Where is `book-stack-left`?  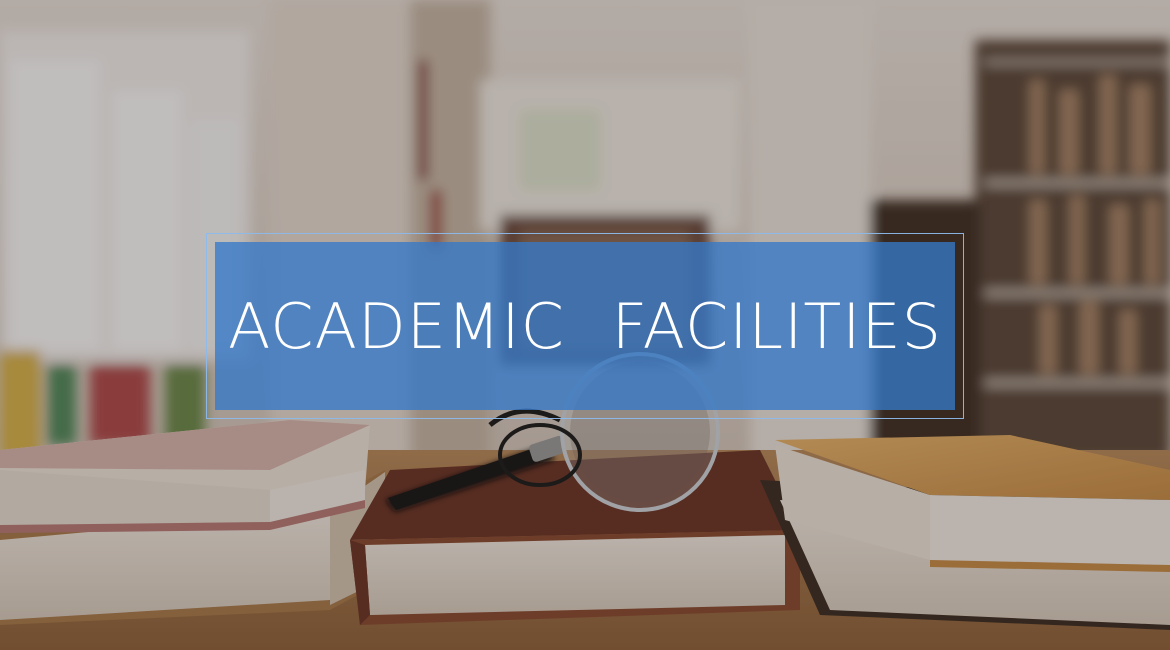 book-stack-left is located at coordinates (192, 522).